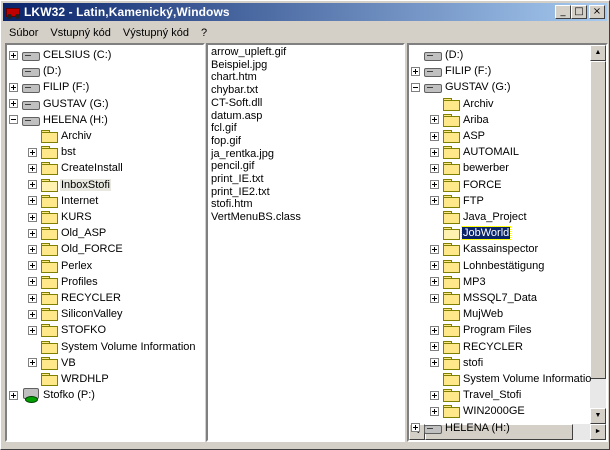 The image size is (610, 450). I want to click on tree-item: KURS, so click(60, 217).